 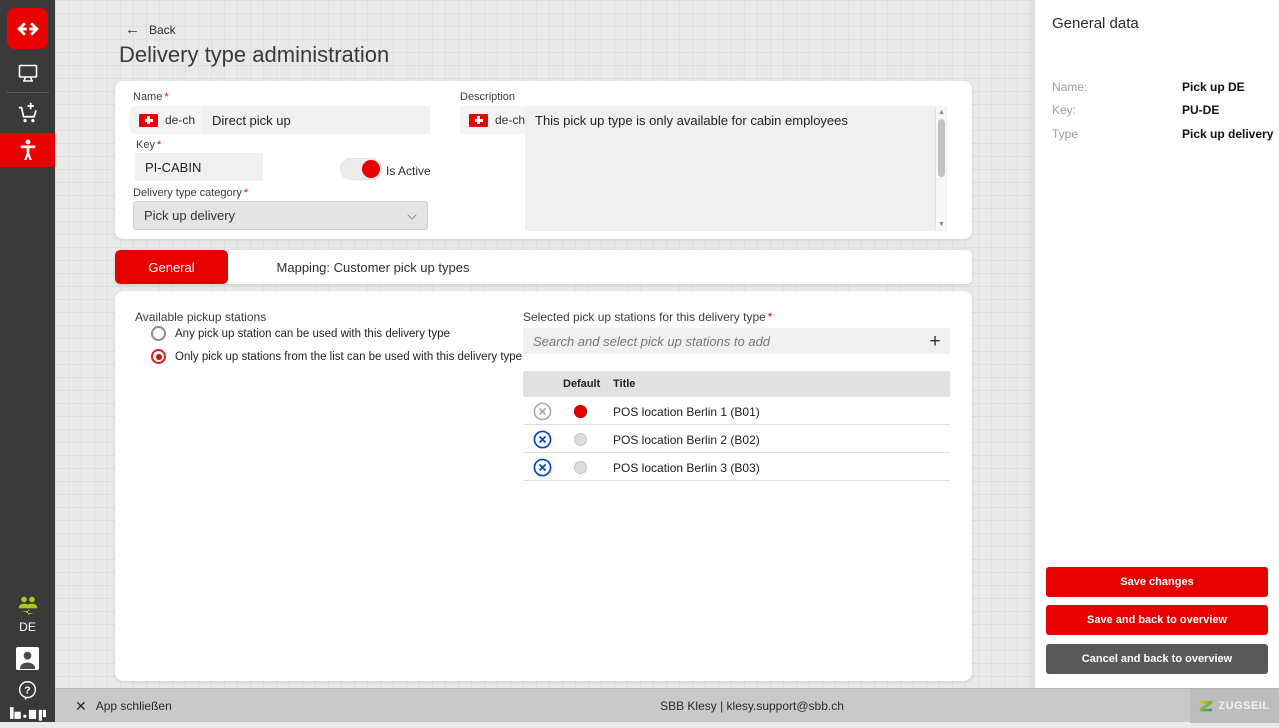 I want to click on scrollbar-thumb, so click(x=941, y=148).